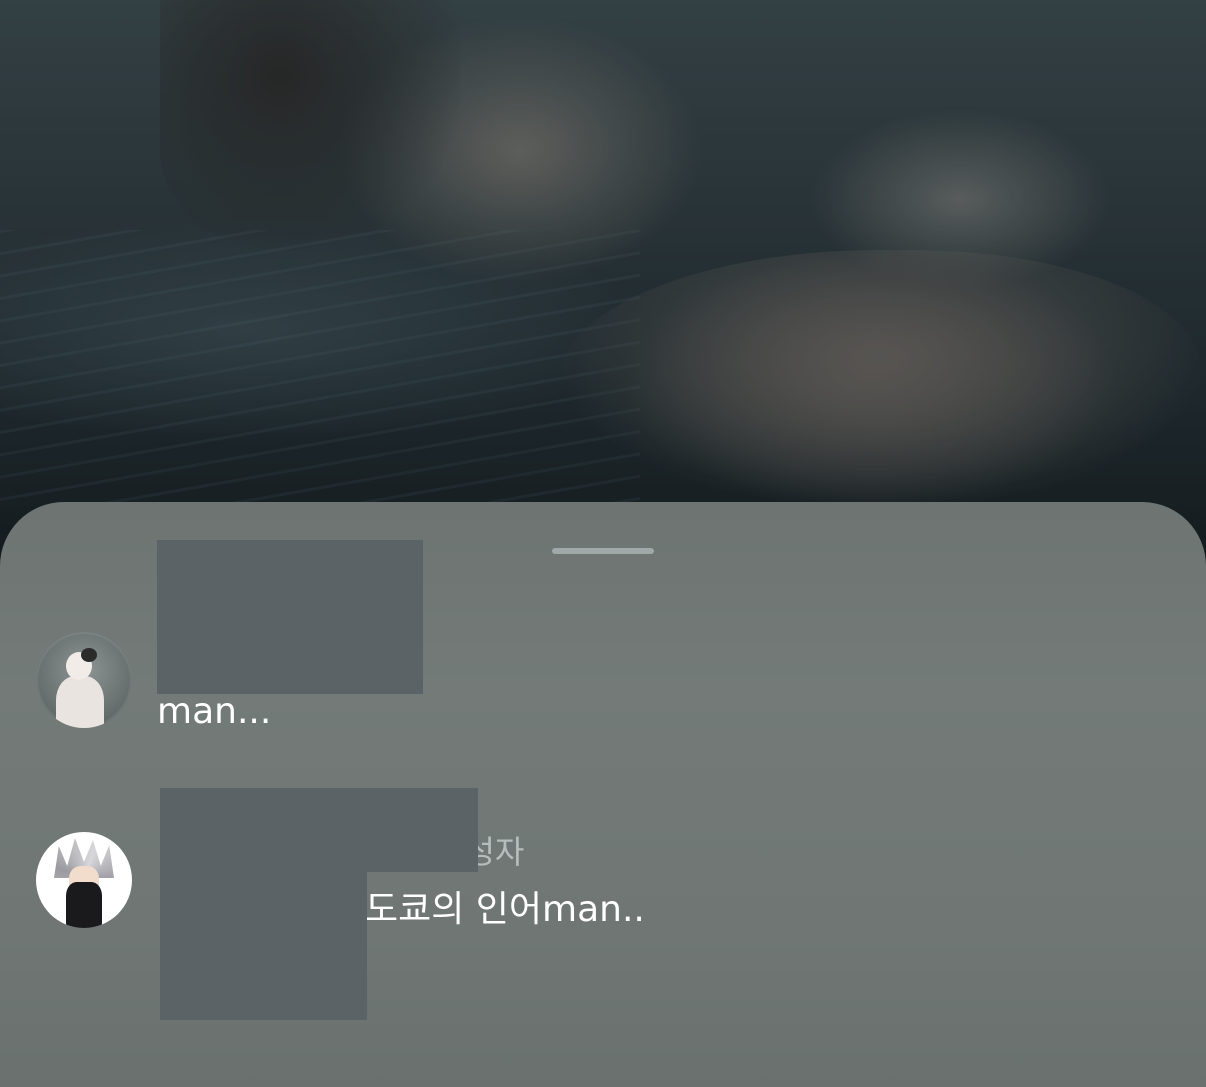 The image size is (1206, 1087). Describe the element at coordinates (84, 905) in the screenshot. I see `avatar-figure-mask` at that location.